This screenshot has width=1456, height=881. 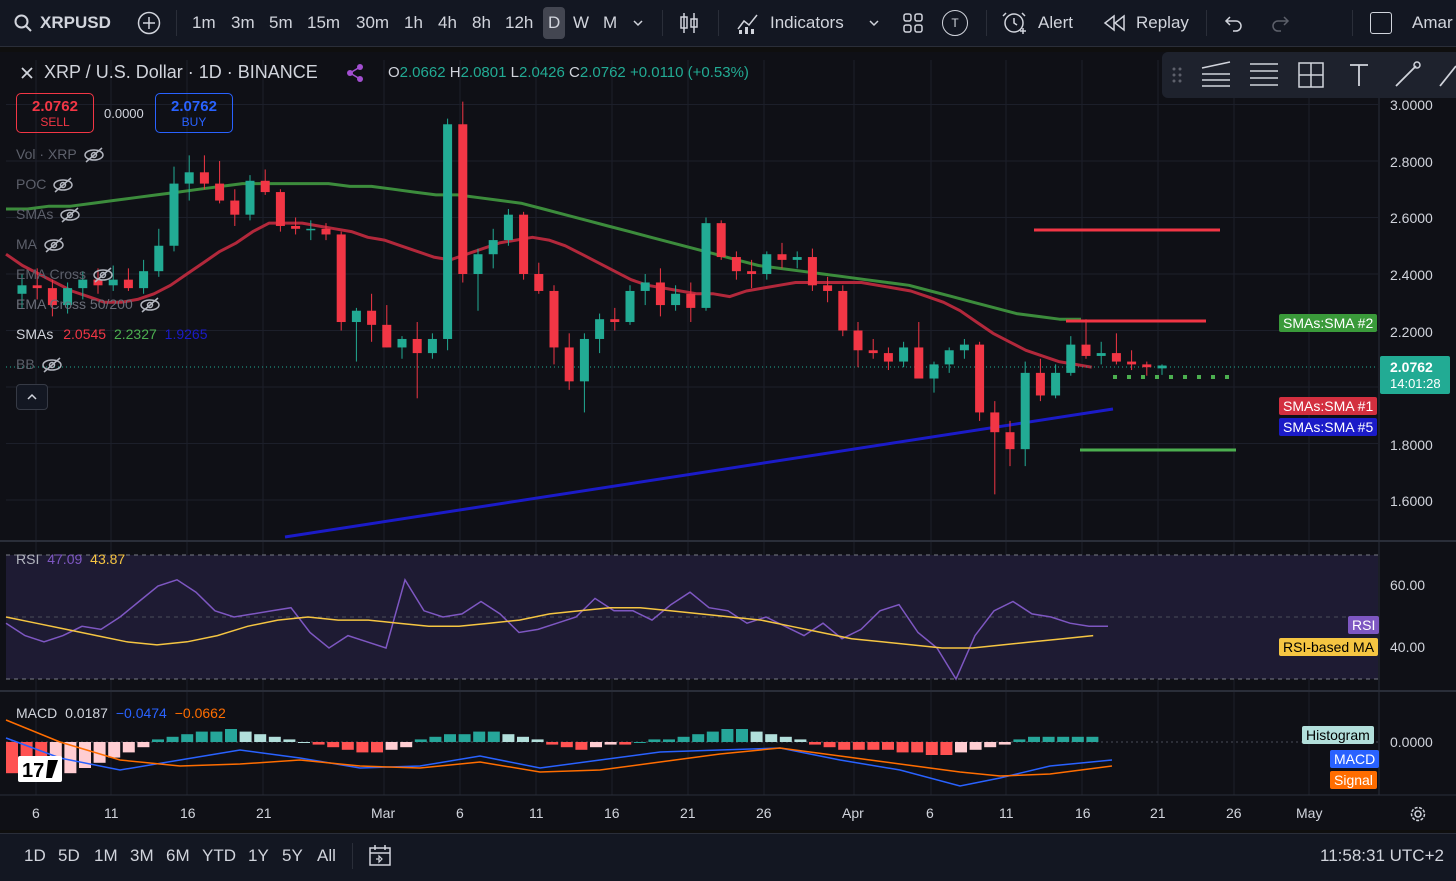 What do you see at coordinates (1359, 75) in the screenshot?
I see `text-tool-icon` at bounding box center [1359, 75].